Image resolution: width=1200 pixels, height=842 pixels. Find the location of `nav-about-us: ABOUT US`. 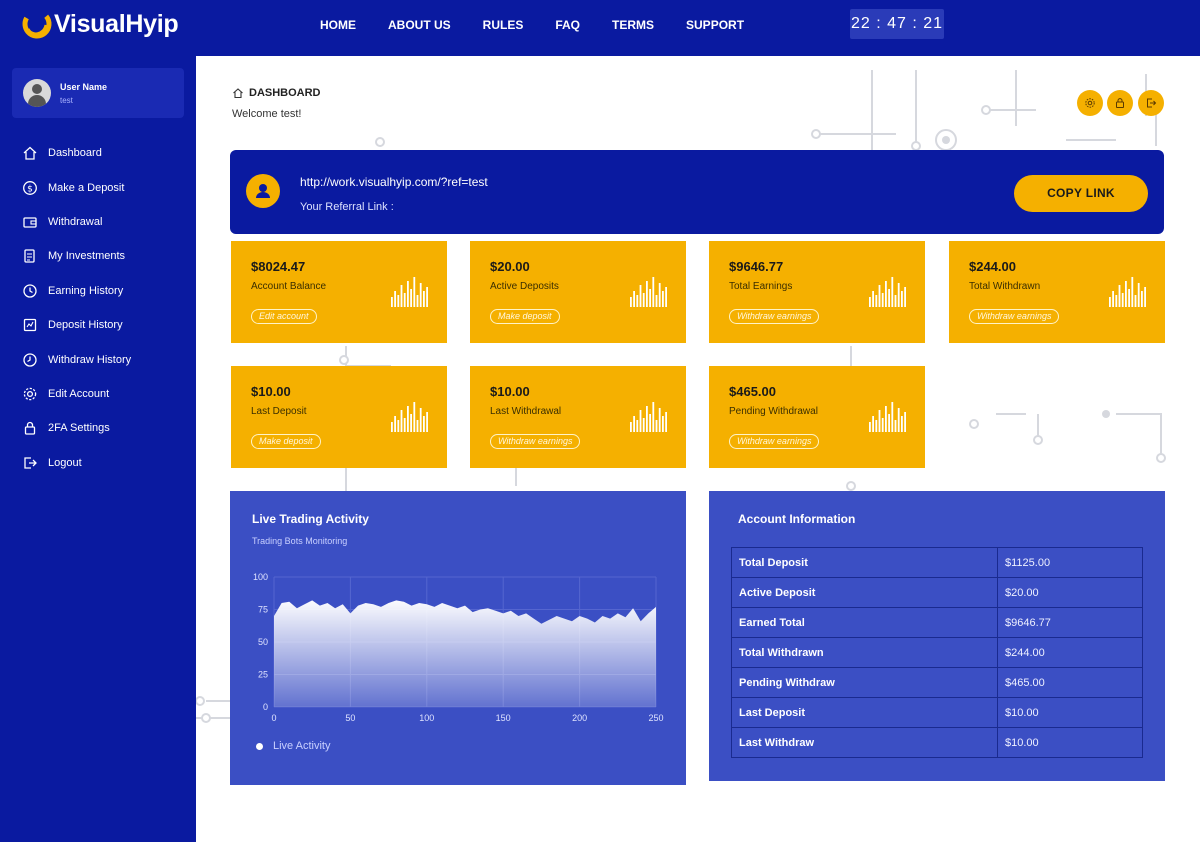

nav-about-us: ABOUT US is located at coordinates (419, 25).